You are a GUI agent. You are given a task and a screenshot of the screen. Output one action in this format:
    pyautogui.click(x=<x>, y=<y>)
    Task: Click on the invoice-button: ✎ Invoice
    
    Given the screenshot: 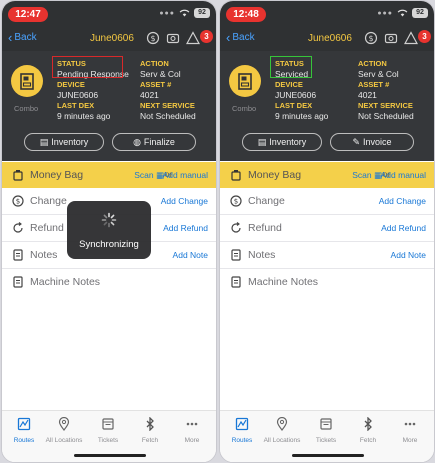 What is the action you would take?
    pyautogui.click(x=372, y=142)
    